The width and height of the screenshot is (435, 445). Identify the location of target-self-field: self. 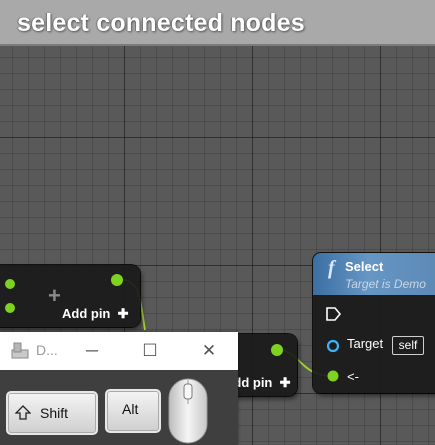
(408, 345).